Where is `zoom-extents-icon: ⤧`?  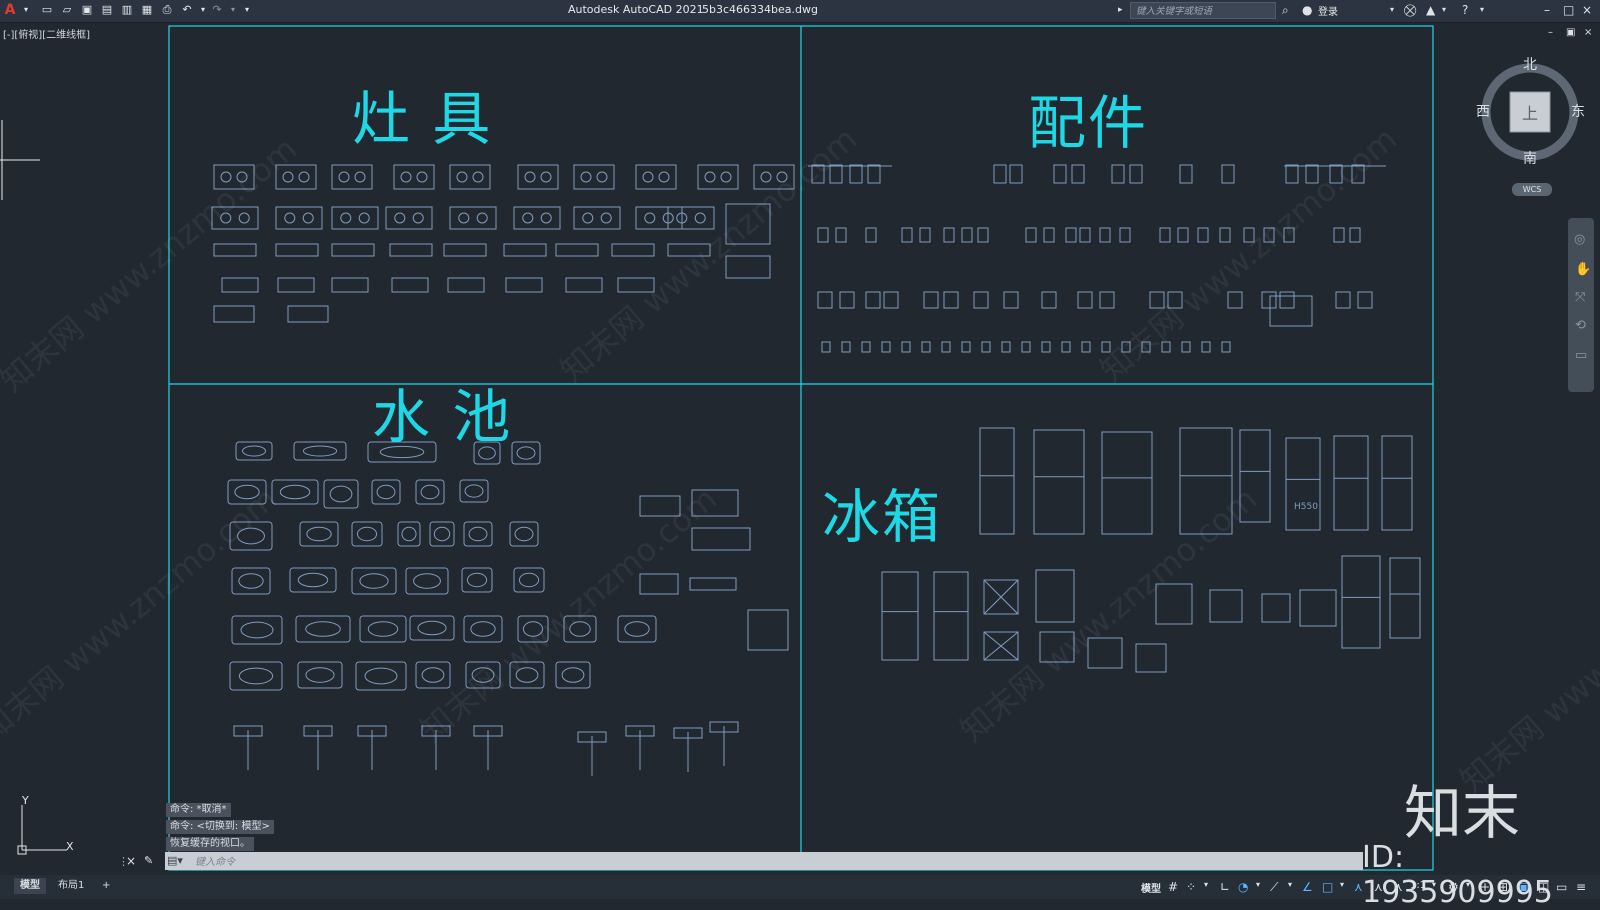 zoom-extents-icon: ⤧ is located at coordinates (1580, 297).